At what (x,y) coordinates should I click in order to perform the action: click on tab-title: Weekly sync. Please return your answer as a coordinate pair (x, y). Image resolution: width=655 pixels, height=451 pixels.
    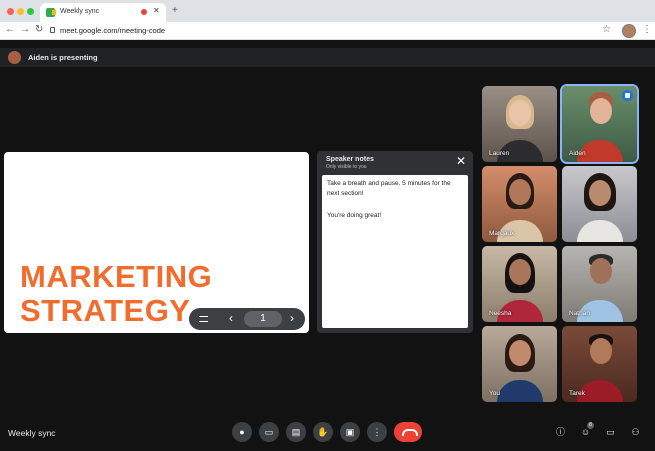
    Looking at the image, I should click on (80, 11).